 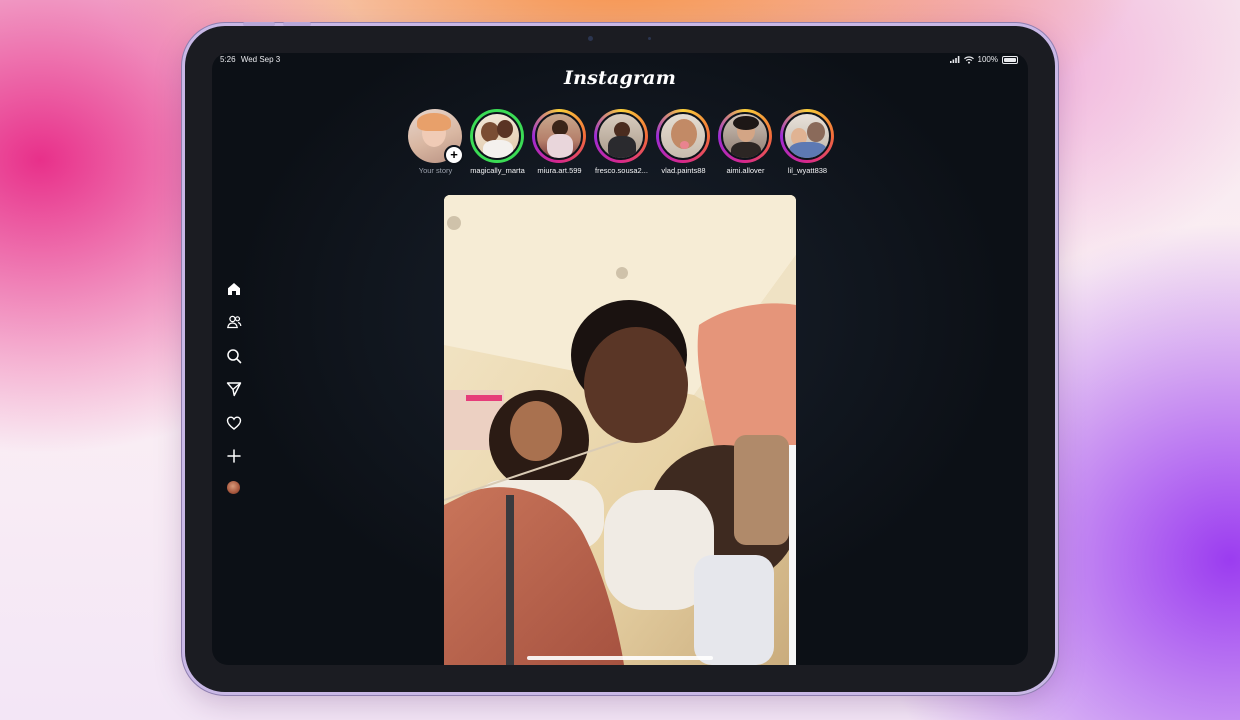 I want to click on story-avatar: +, so click(x=436, y=137).